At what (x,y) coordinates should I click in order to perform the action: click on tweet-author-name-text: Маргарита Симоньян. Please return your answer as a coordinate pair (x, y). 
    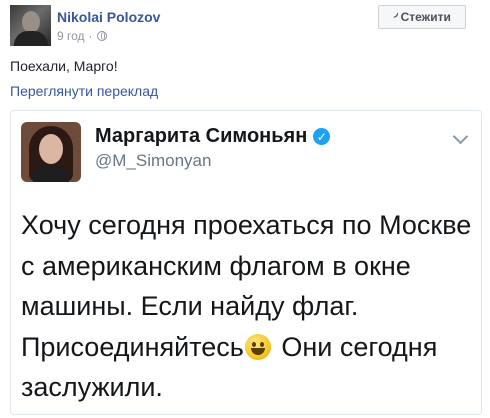
    Looking at the image, I should click on (201, 136).